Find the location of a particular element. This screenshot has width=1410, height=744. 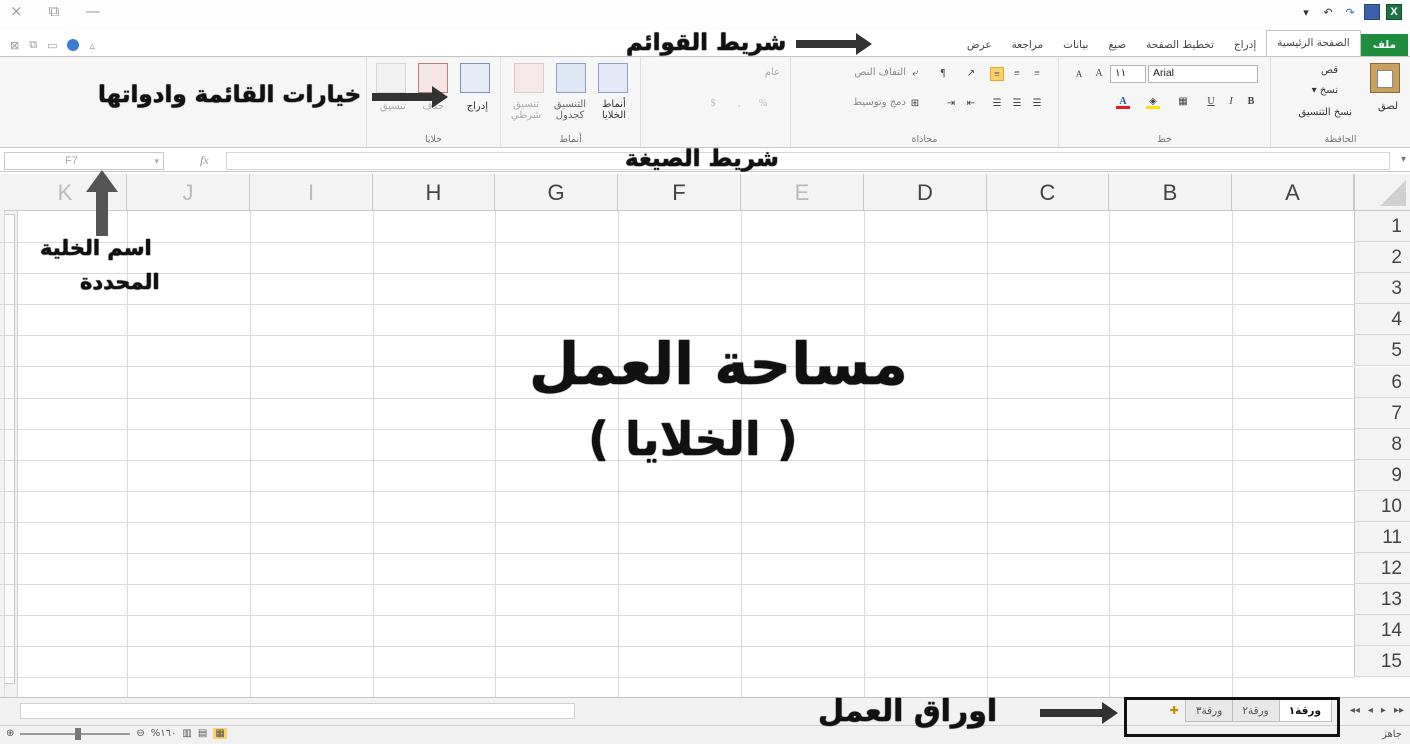

shrink-font-icon: A is located at coordinates (1079, 74).